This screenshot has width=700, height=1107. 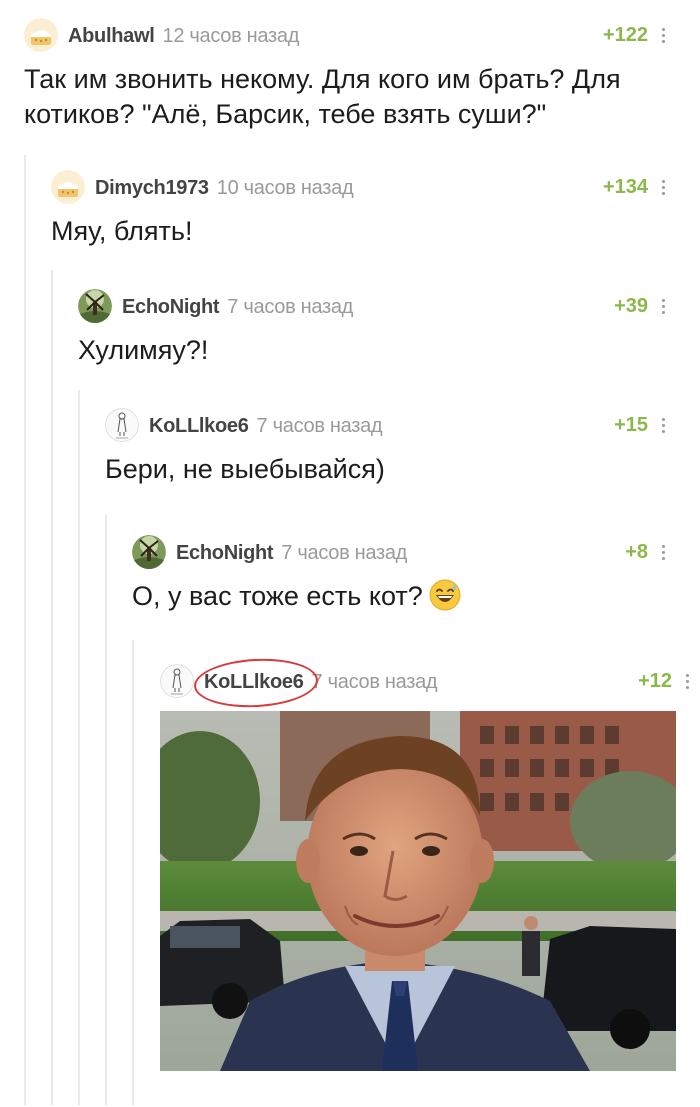 What do you see at coordinates (122, 231) in the screenshot?
I see `comment-text: Мяу, блять!` at bounding box center [122, 231].